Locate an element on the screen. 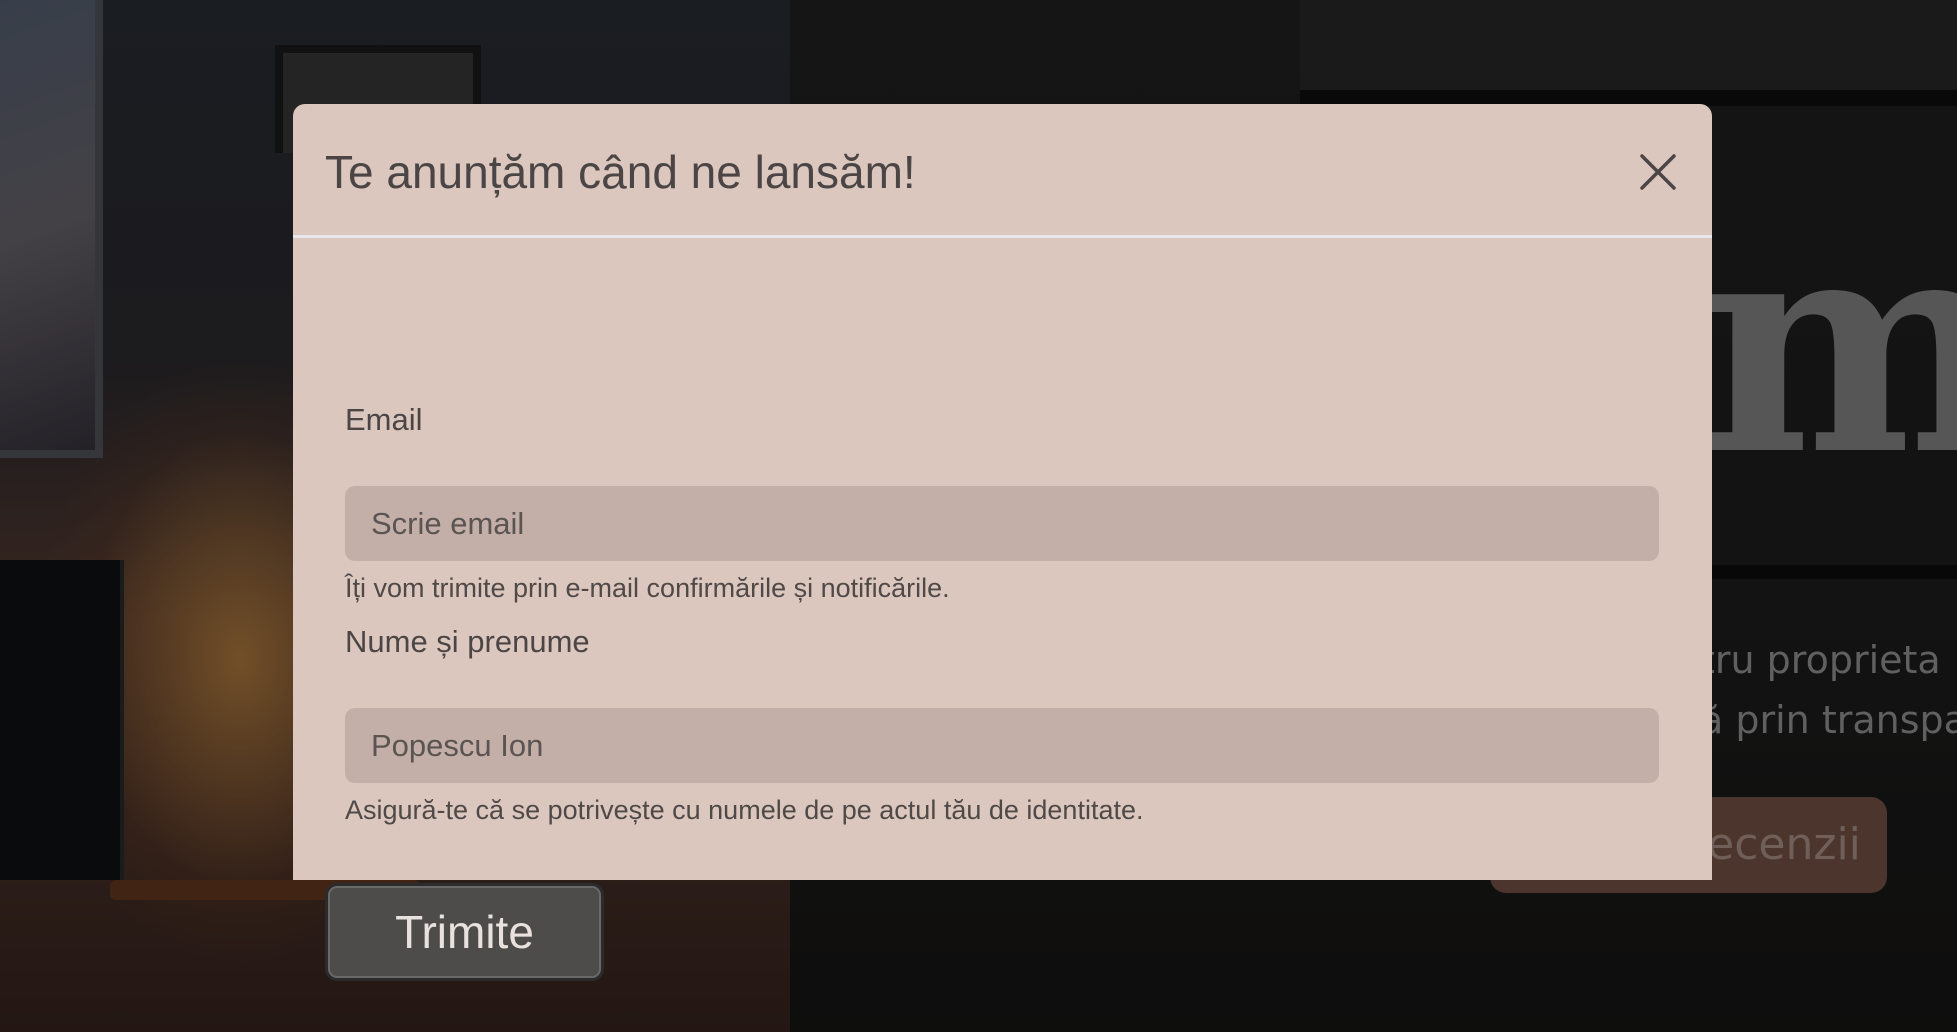 This screenshot has width=1957, height=1032. email-field is located at coordinates (1002, 523).